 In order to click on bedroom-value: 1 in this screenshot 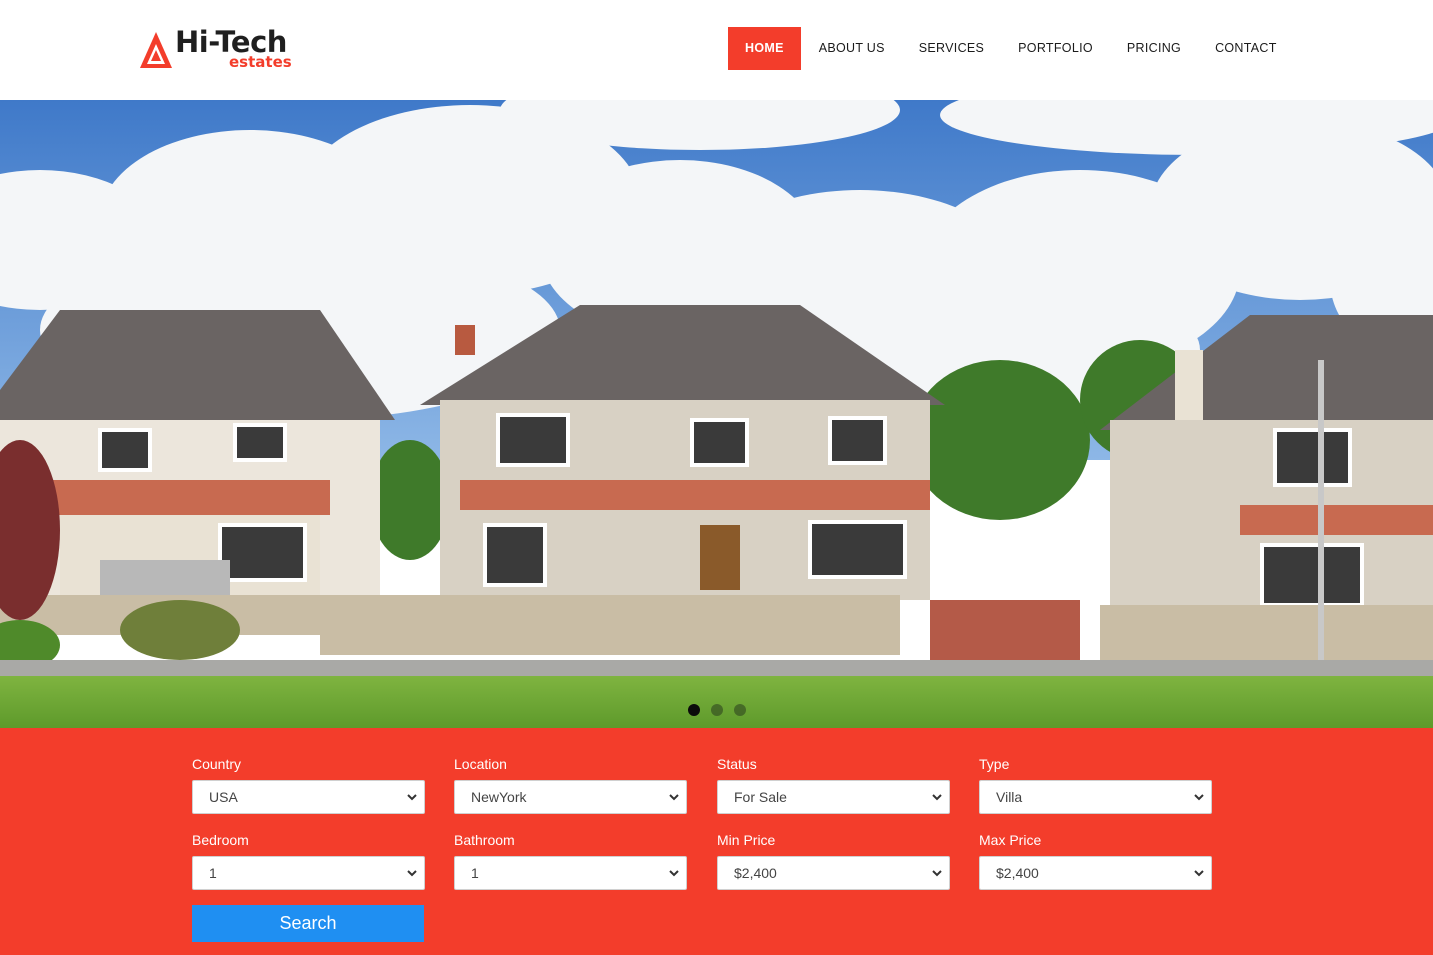, I will do `click(213, 873)`.